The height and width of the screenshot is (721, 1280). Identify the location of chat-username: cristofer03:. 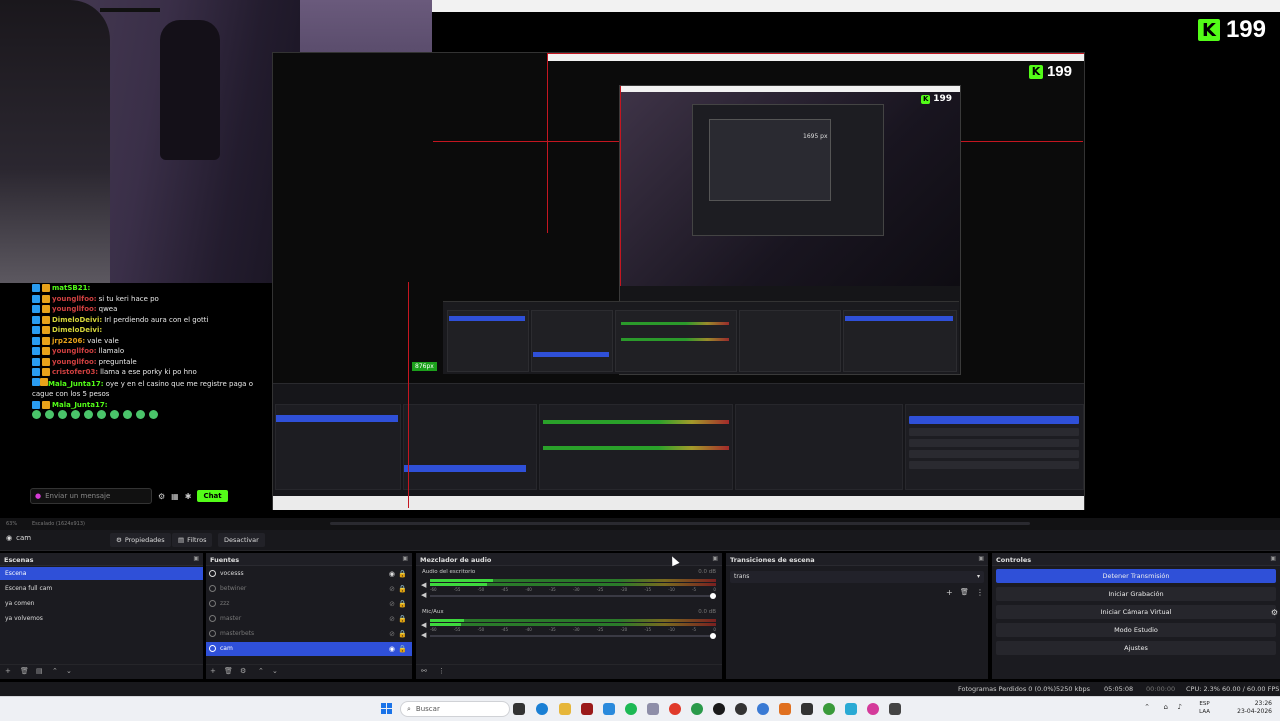
(75, 372).